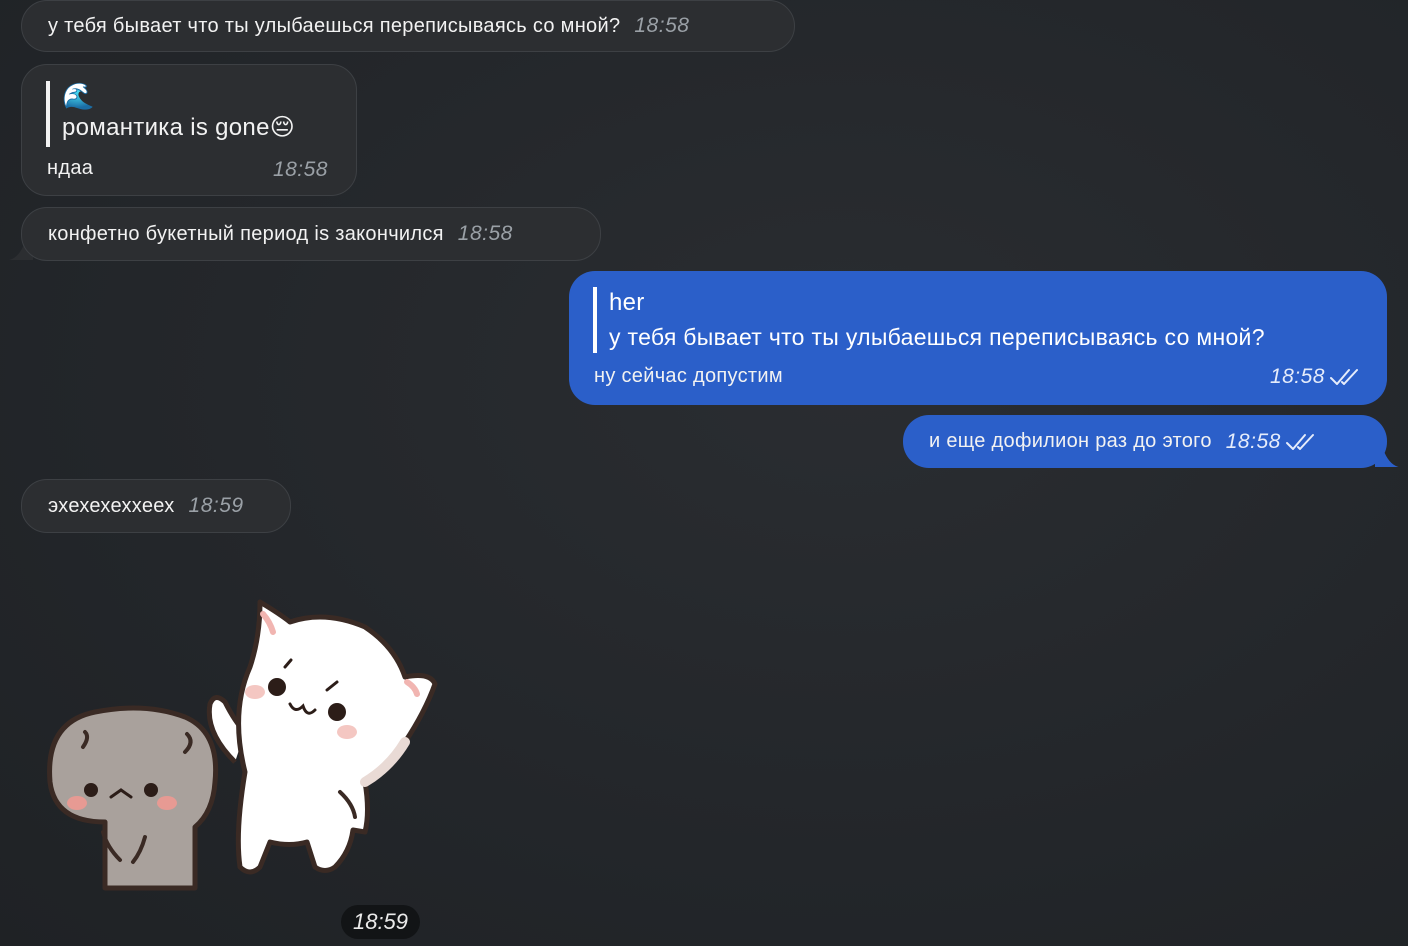 This screenshot has height=946, width=1408. What do you see at coordinates (111, 505) in the screenshot?
I see `message-text: эхехехеххеех` at bounding box center [111, 505].